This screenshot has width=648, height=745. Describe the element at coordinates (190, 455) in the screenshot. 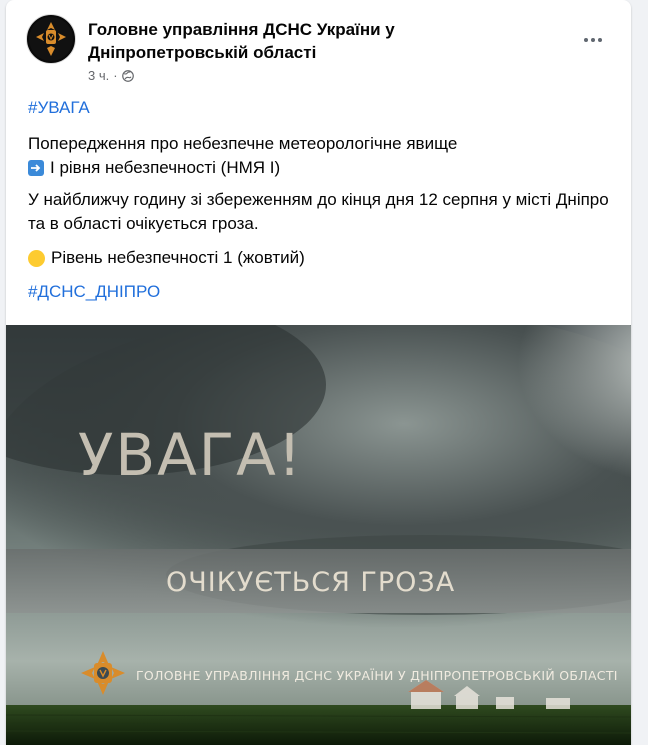

I see `image-headline: УВАГА!` at that location.